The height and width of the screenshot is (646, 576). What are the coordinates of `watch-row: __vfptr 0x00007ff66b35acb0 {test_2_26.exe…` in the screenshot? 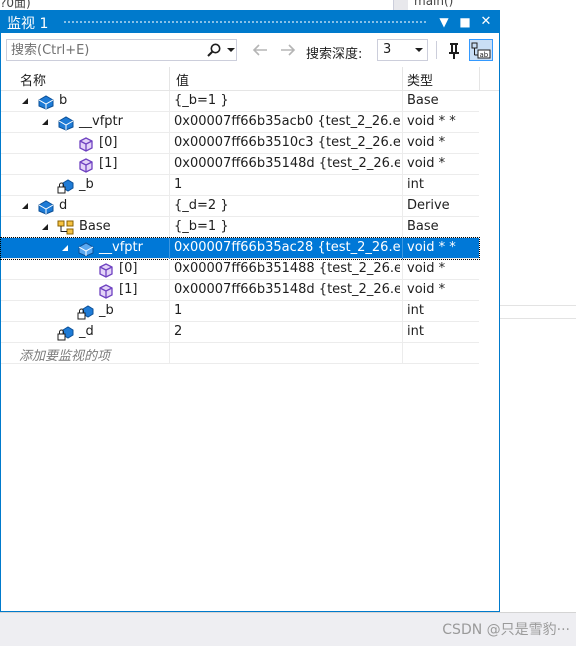 It's located at (240, 122).